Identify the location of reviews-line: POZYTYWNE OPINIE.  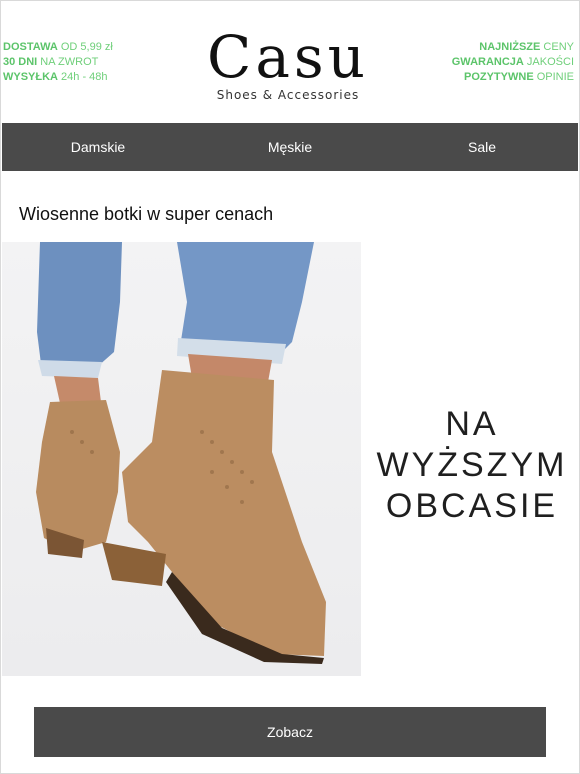
(518, 77).